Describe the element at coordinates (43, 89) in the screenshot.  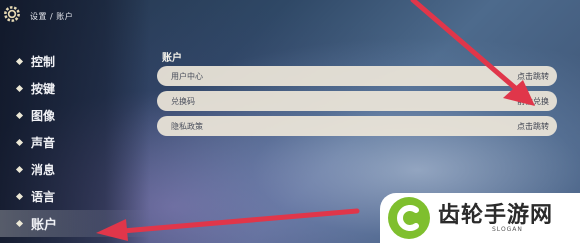
I see `sidebar-item-label: 按键` at that location.